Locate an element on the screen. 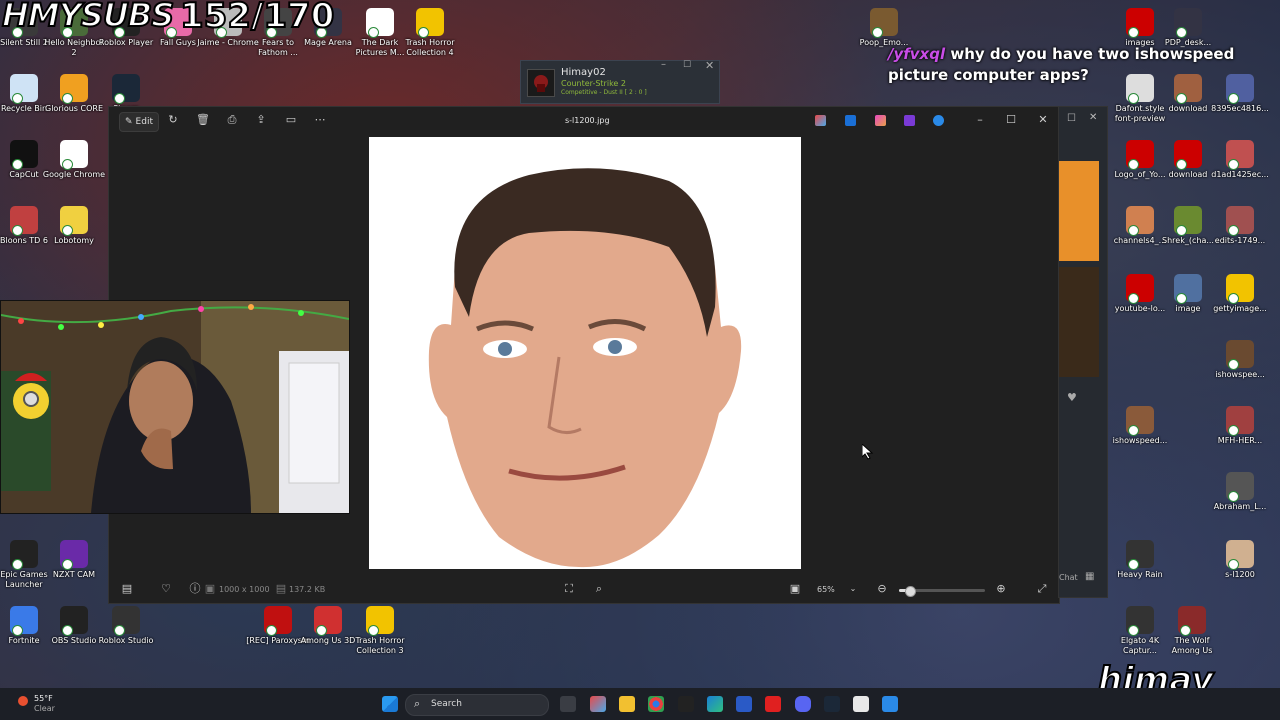 The width and height of the screenshot is (1280, 720). youtube-icon is located at coordinates (773, 704).